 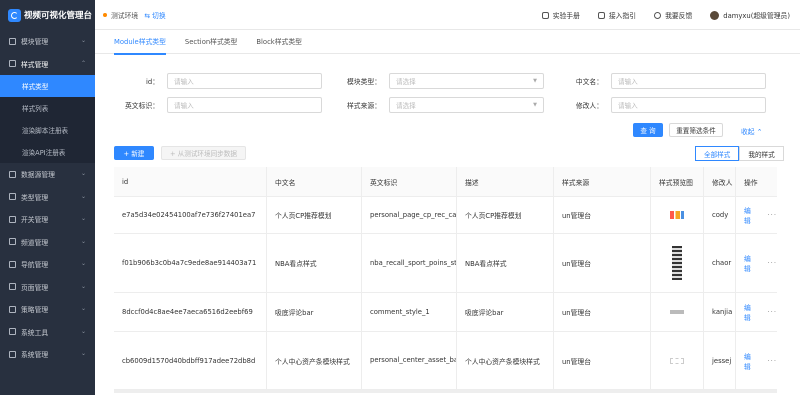 I want to click on collapse-link: 收起 ⌃, so click(x=751, y=131).